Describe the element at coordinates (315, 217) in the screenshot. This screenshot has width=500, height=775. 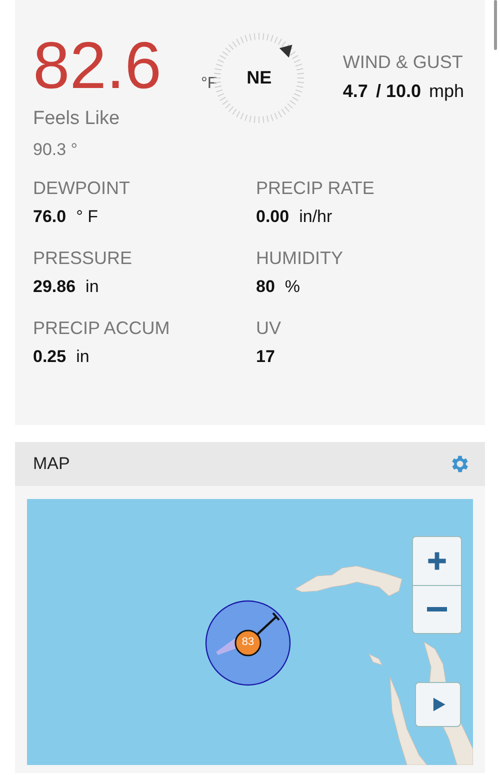
I see `reading-unit: in/hr` at that location.